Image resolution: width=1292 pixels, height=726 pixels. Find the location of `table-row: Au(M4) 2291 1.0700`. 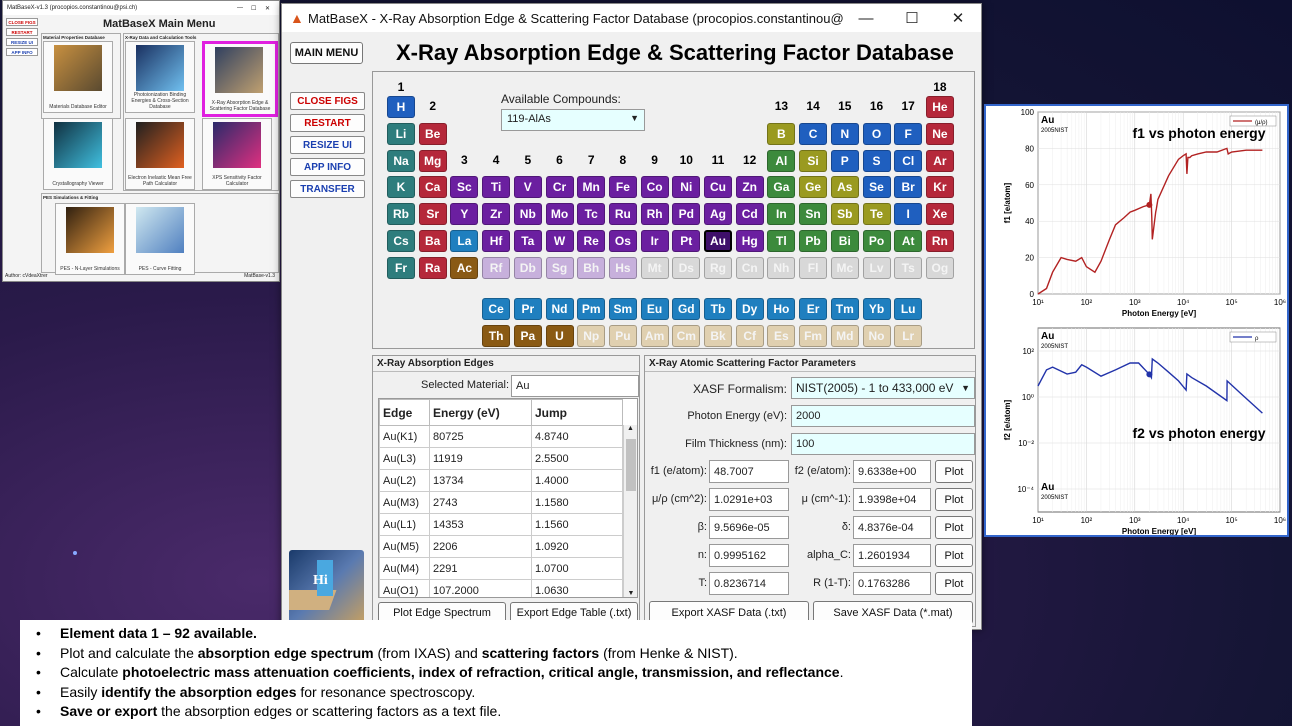

table-row: Au(M4) 2291 1.0700 is located at coordinates (501, 568).